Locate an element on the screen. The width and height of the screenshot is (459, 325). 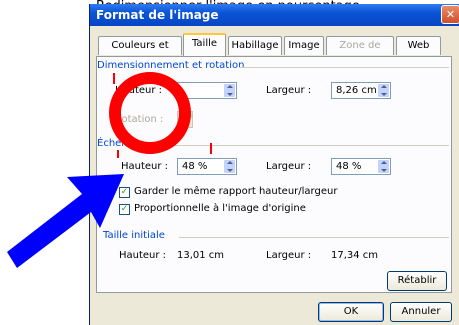
rotation-spinner: 0° is located at coordinates (185, 119).